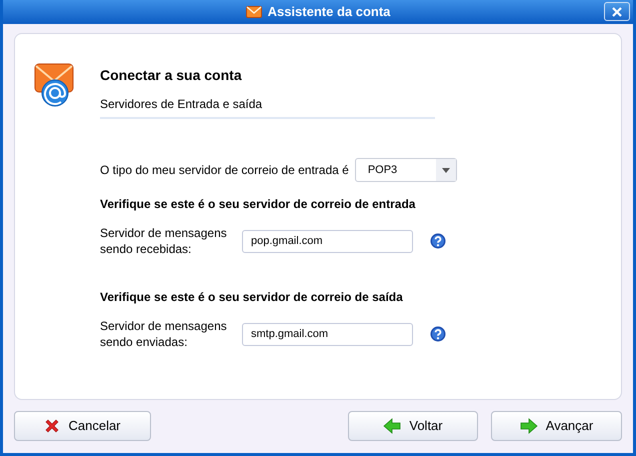  What do you see at coordinates (392, 426) in the screenshot?
I see `left-arrow-icon` at bounding box center [392, 426].